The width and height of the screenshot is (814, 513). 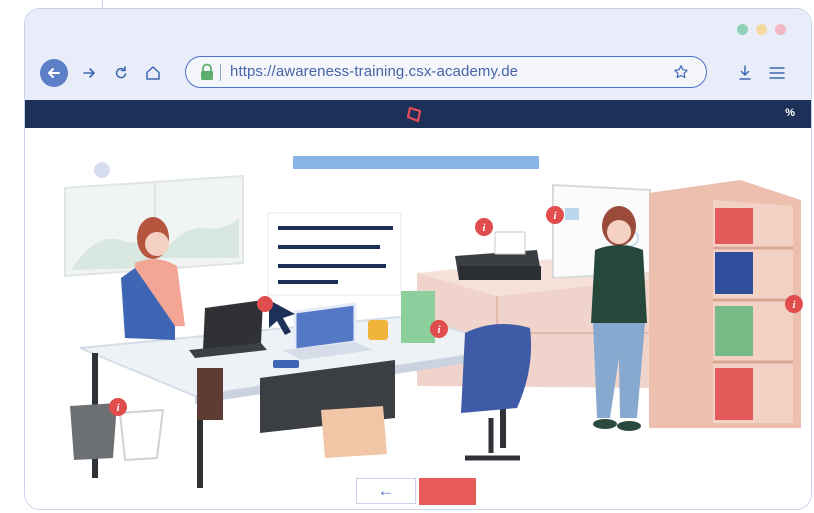 What do you see at coordinates (153, 73) in the screenshot?
I see `home-icon` at bounding box center [153, 73].